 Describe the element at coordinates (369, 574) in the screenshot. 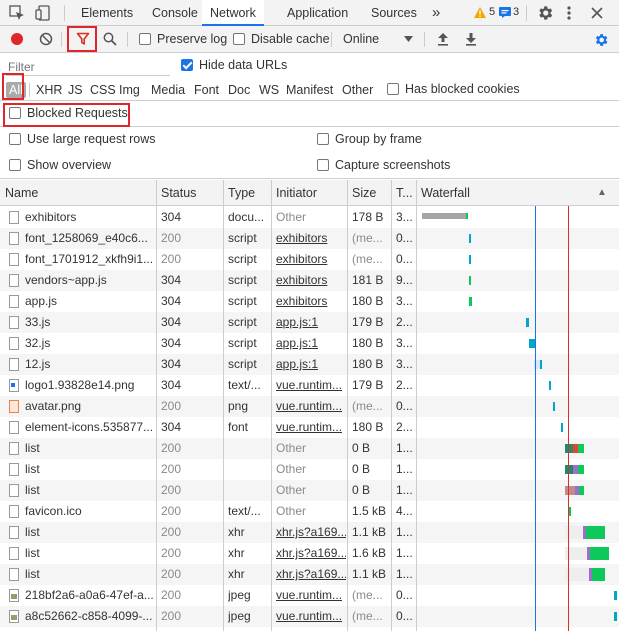

I see `request-size: 1.1 kB` at that location.